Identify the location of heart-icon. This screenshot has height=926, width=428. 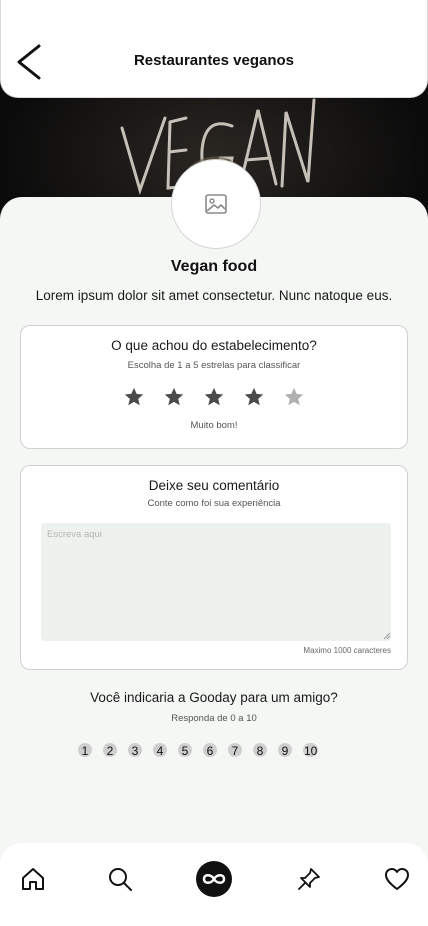
(397, 879).